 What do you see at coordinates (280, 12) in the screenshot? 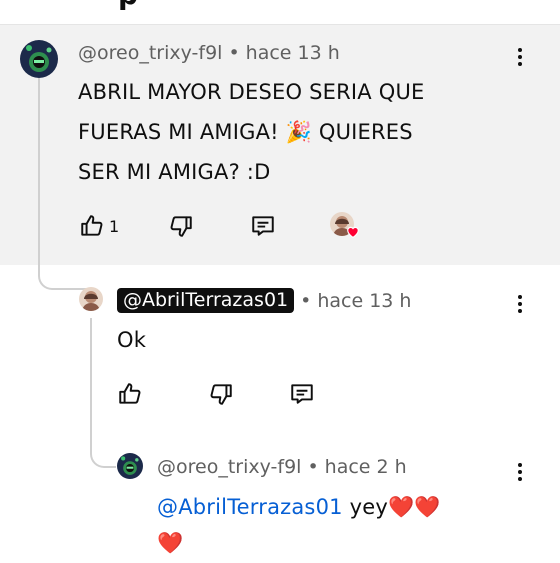
I see `top-bar: p` at bounding box center [280, 12].